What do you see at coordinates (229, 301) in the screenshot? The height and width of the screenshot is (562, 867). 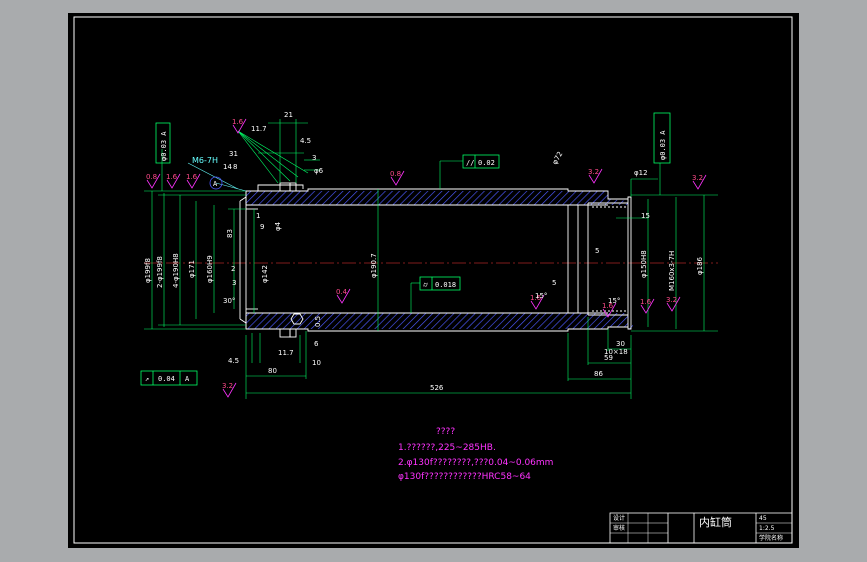 I see `dim-angle-30: 30°` at bounding box center [229, 301].